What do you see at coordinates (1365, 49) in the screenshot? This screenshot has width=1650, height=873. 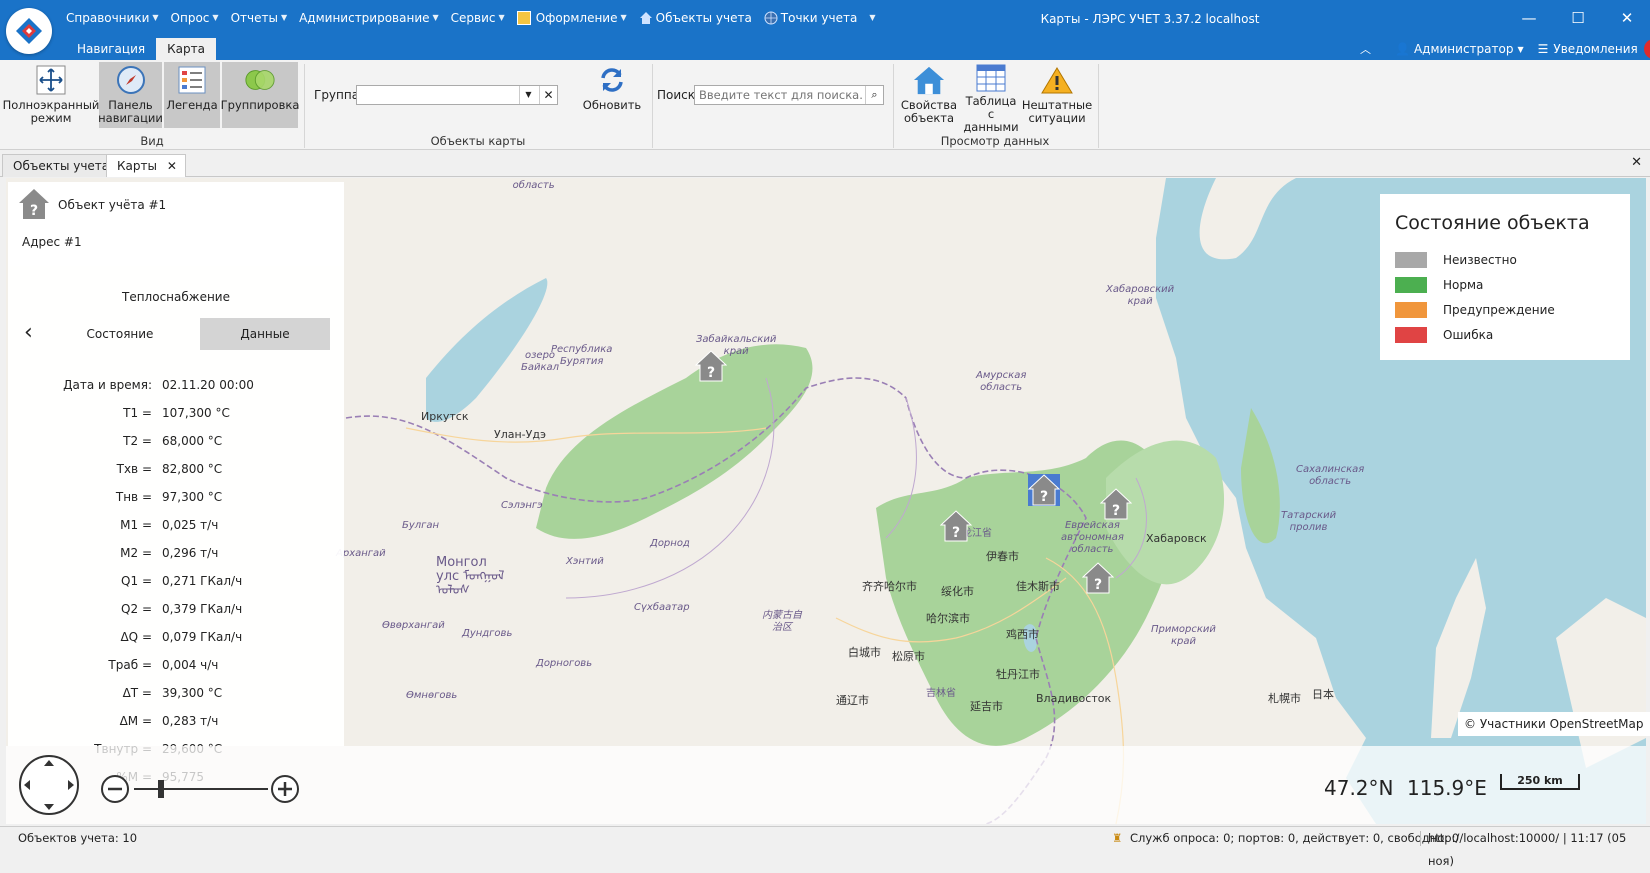 I see `collapse-ribbon-icon: ︿` at bounding box center [1365, 49].